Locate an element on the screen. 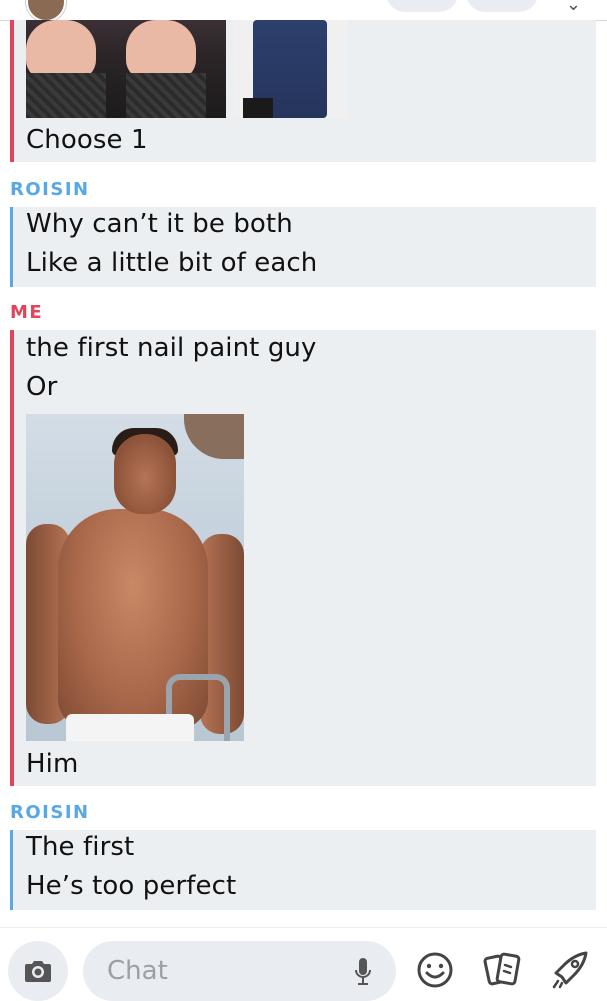 Image resolution: width=607 pixels, height=1001 pixels. chevron-down-icon: ⌄ is located at coordinates (573, 7).